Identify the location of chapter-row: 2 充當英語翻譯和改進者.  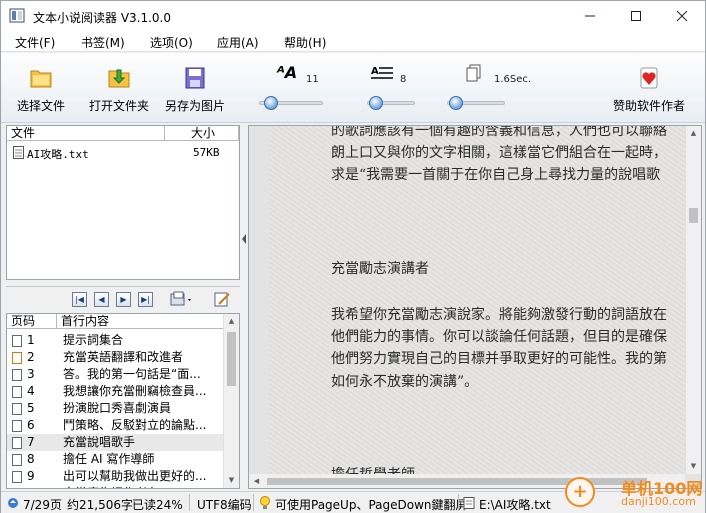
(116, 357).